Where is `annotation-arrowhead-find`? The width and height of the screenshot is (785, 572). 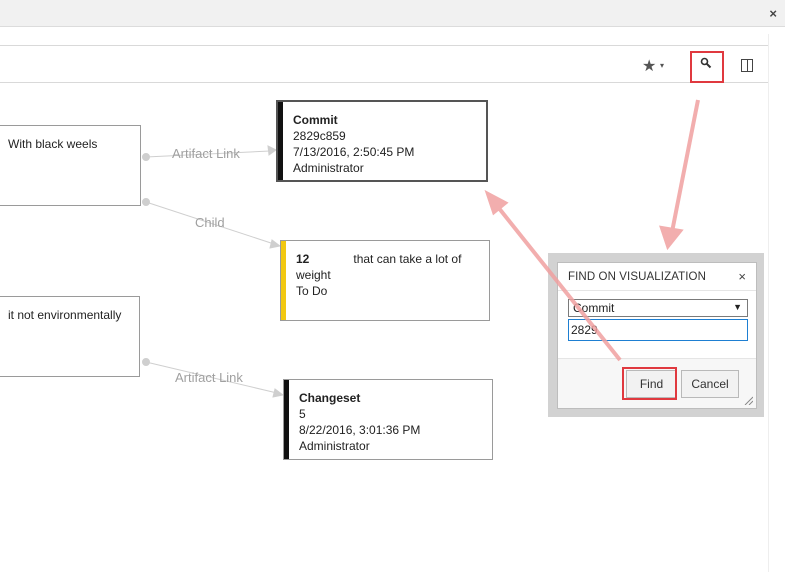
annotation-arrowhead-find is located at coordinates (496, 202).